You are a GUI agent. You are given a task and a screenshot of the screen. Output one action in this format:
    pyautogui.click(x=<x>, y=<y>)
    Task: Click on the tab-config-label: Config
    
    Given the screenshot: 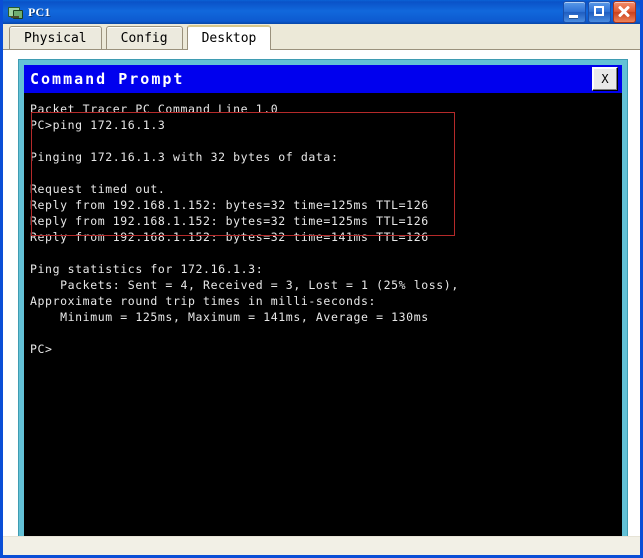 What is the action you would take?
    pyautogui.click(x=144, y=38)
    